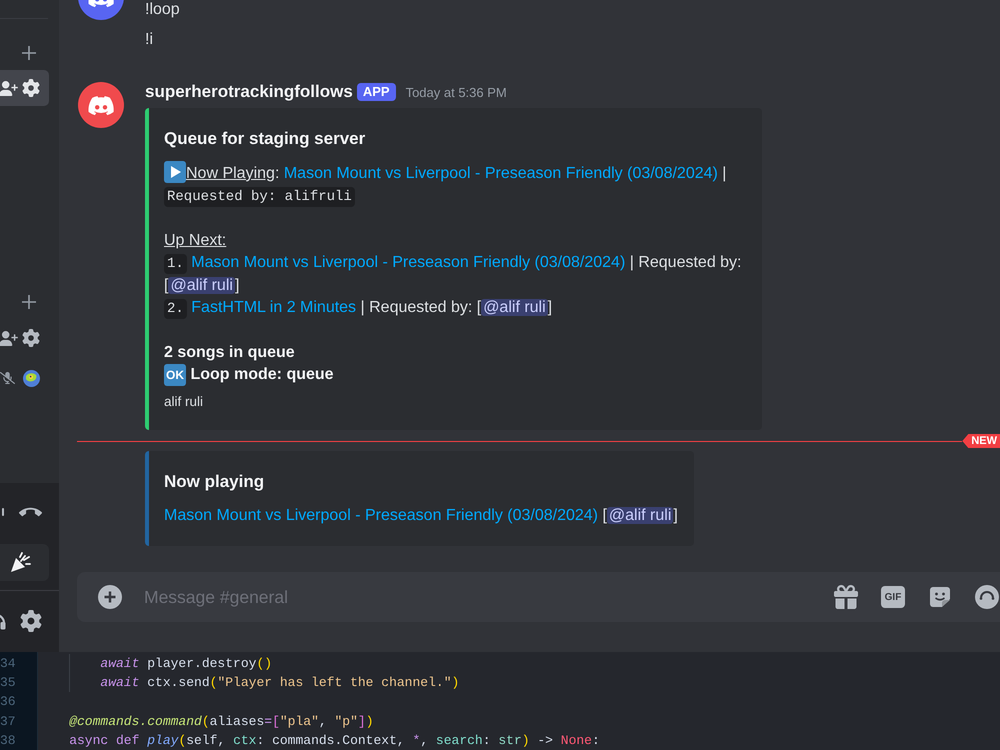  I want to click on queue-item-text: 1. Mason Mount vs Liverpool - Preseason Friendly (03/08/2024) | Requested by: [@alif ruli], so click(453, 274).